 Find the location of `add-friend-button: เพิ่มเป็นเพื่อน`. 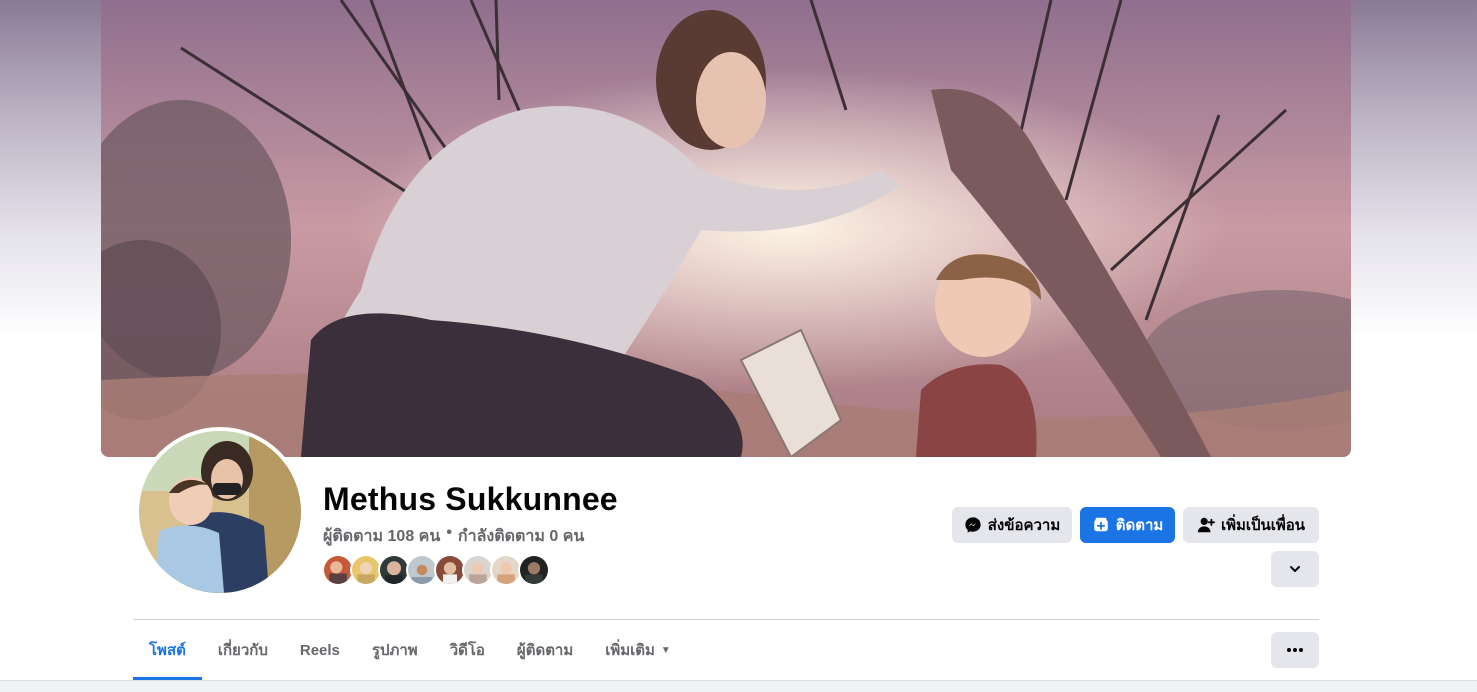

add-friend-button: เพิ่มเป็นเพื่อน is located at coordinates (1251, 525).